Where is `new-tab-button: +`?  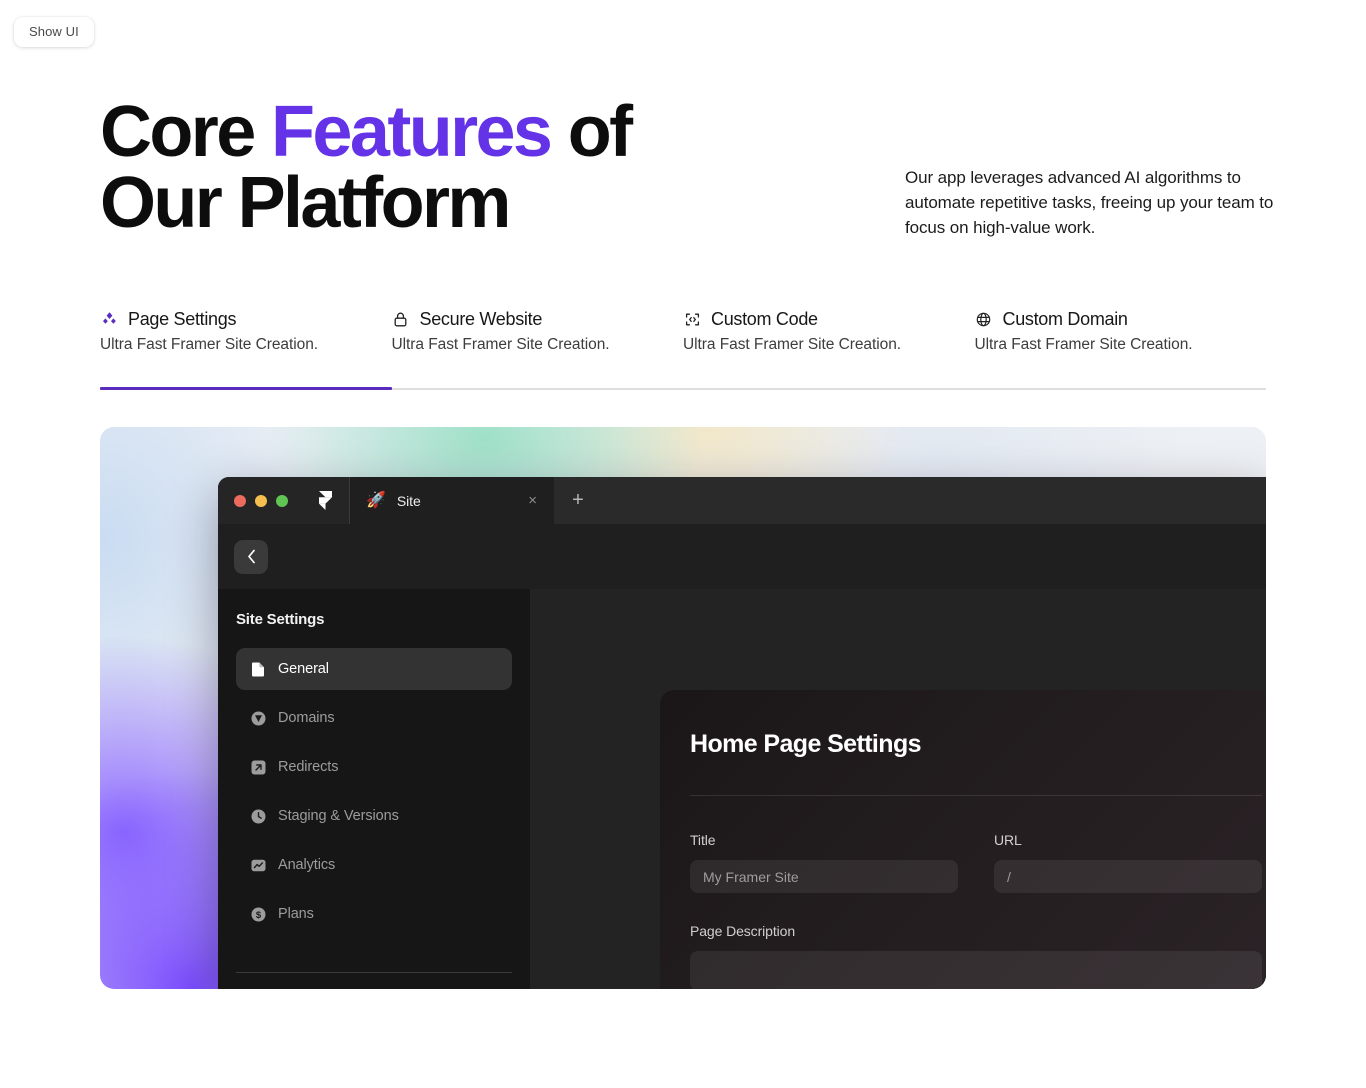
new-tab-button: + is located at coordinates (578, 500).